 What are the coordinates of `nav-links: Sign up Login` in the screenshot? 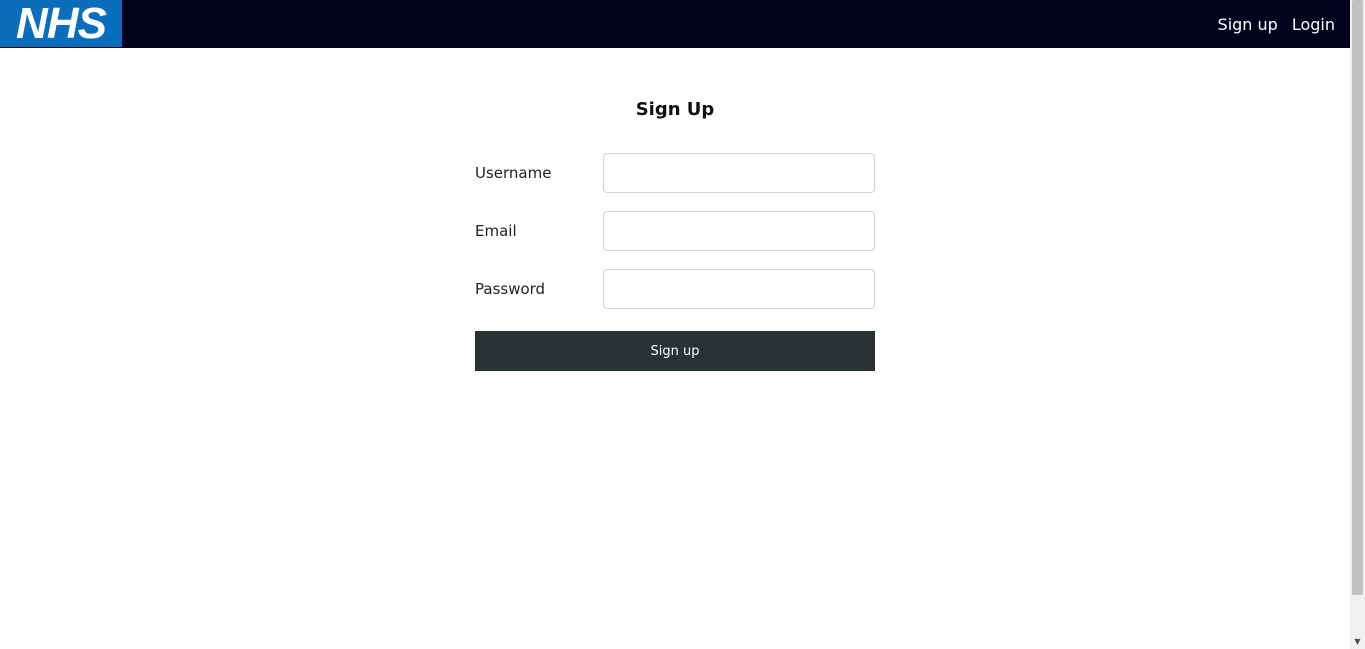 It's located at (1276, 24).